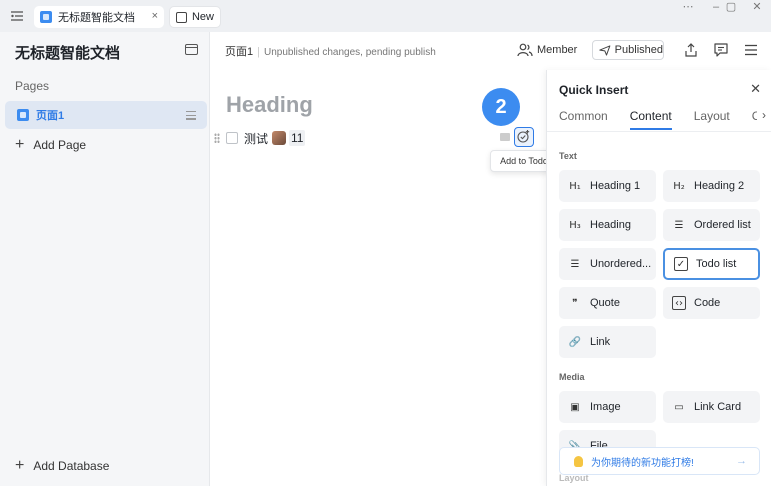 The image size is (771, 486). I want to click on new-tab-label: New, so click(202, 17).